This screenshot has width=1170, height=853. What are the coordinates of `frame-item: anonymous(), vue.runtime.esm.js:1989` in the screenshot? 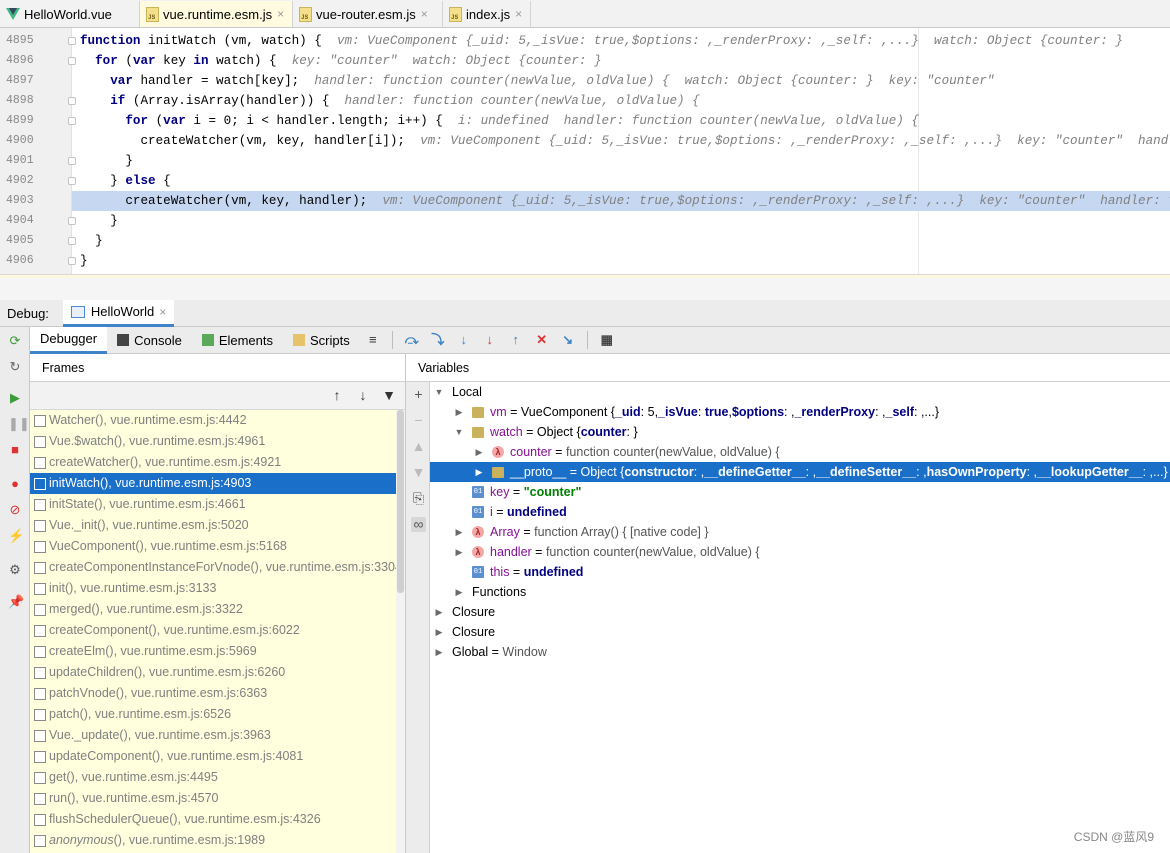 It's located at (213, 840).